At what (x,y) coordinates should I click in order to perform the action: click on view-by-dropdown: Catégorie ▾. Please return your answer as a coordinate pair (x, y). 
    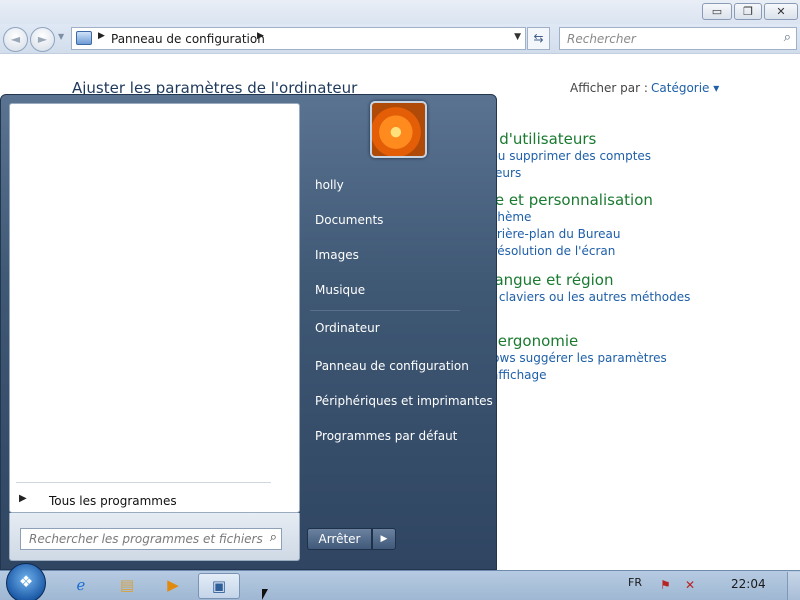
    Looking at the image, I should click on (685, 88).